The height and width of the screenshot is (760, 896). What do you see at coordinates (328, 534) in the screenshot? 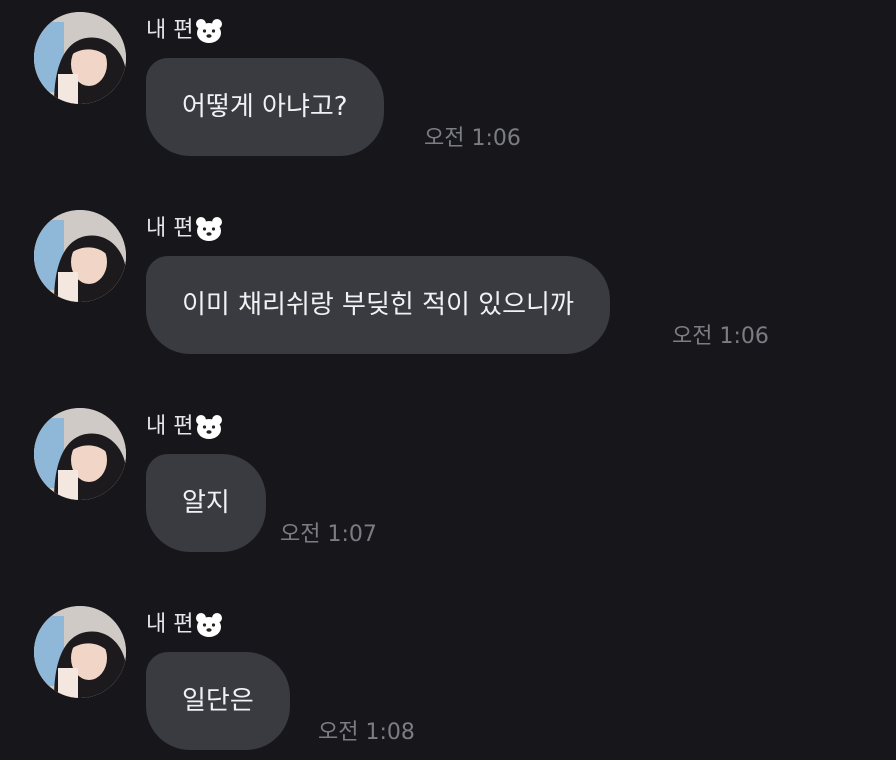
I see `message-timestamp: 오전 1:07` at bounding box center [328, 534].